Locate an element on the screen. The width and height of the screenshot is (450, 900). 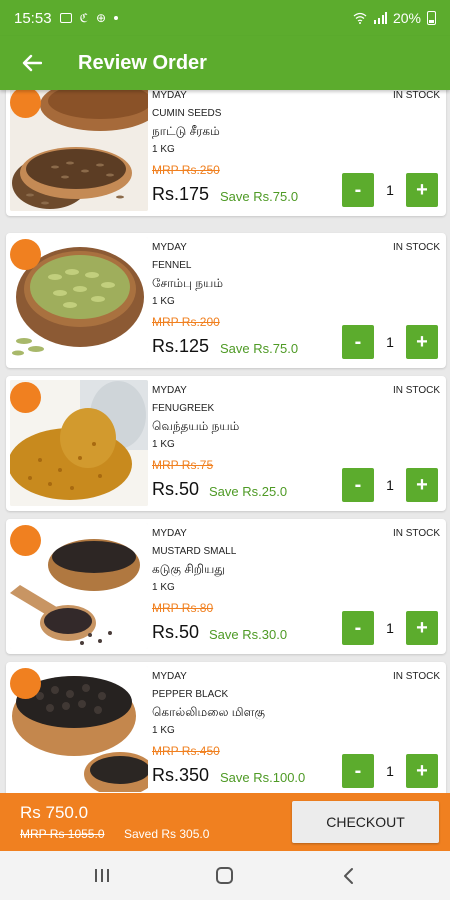
recents-icon is located at coordinates (102, 876).